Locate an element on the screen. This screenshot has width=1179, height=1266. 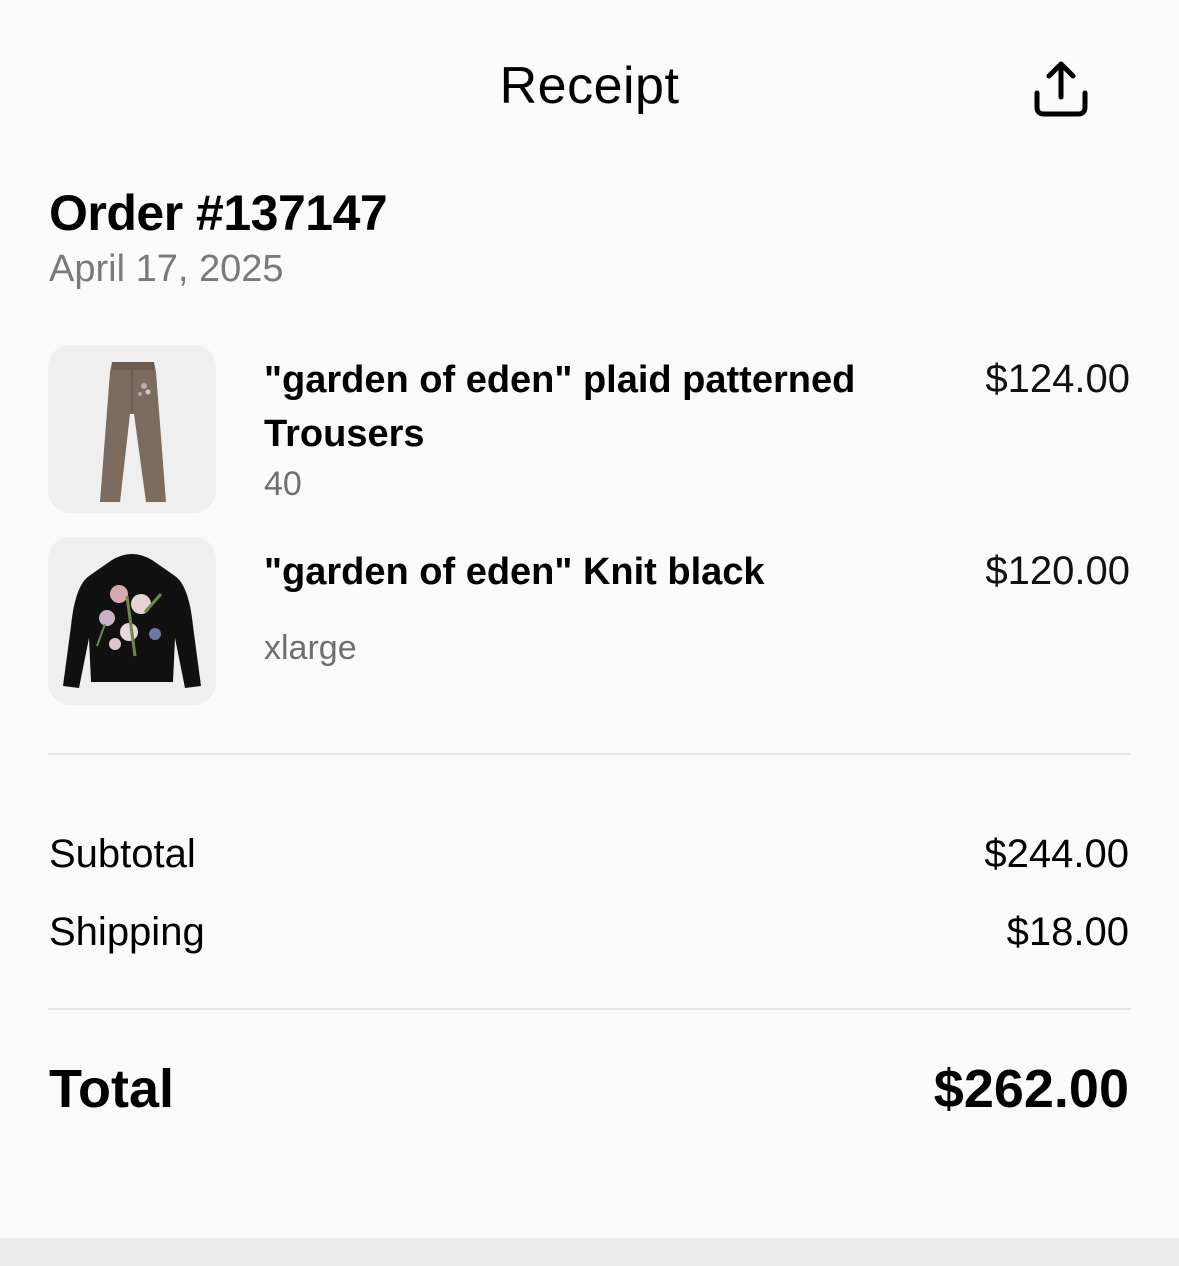
order-number: Order #137147 is located at coordinates (218, 213).